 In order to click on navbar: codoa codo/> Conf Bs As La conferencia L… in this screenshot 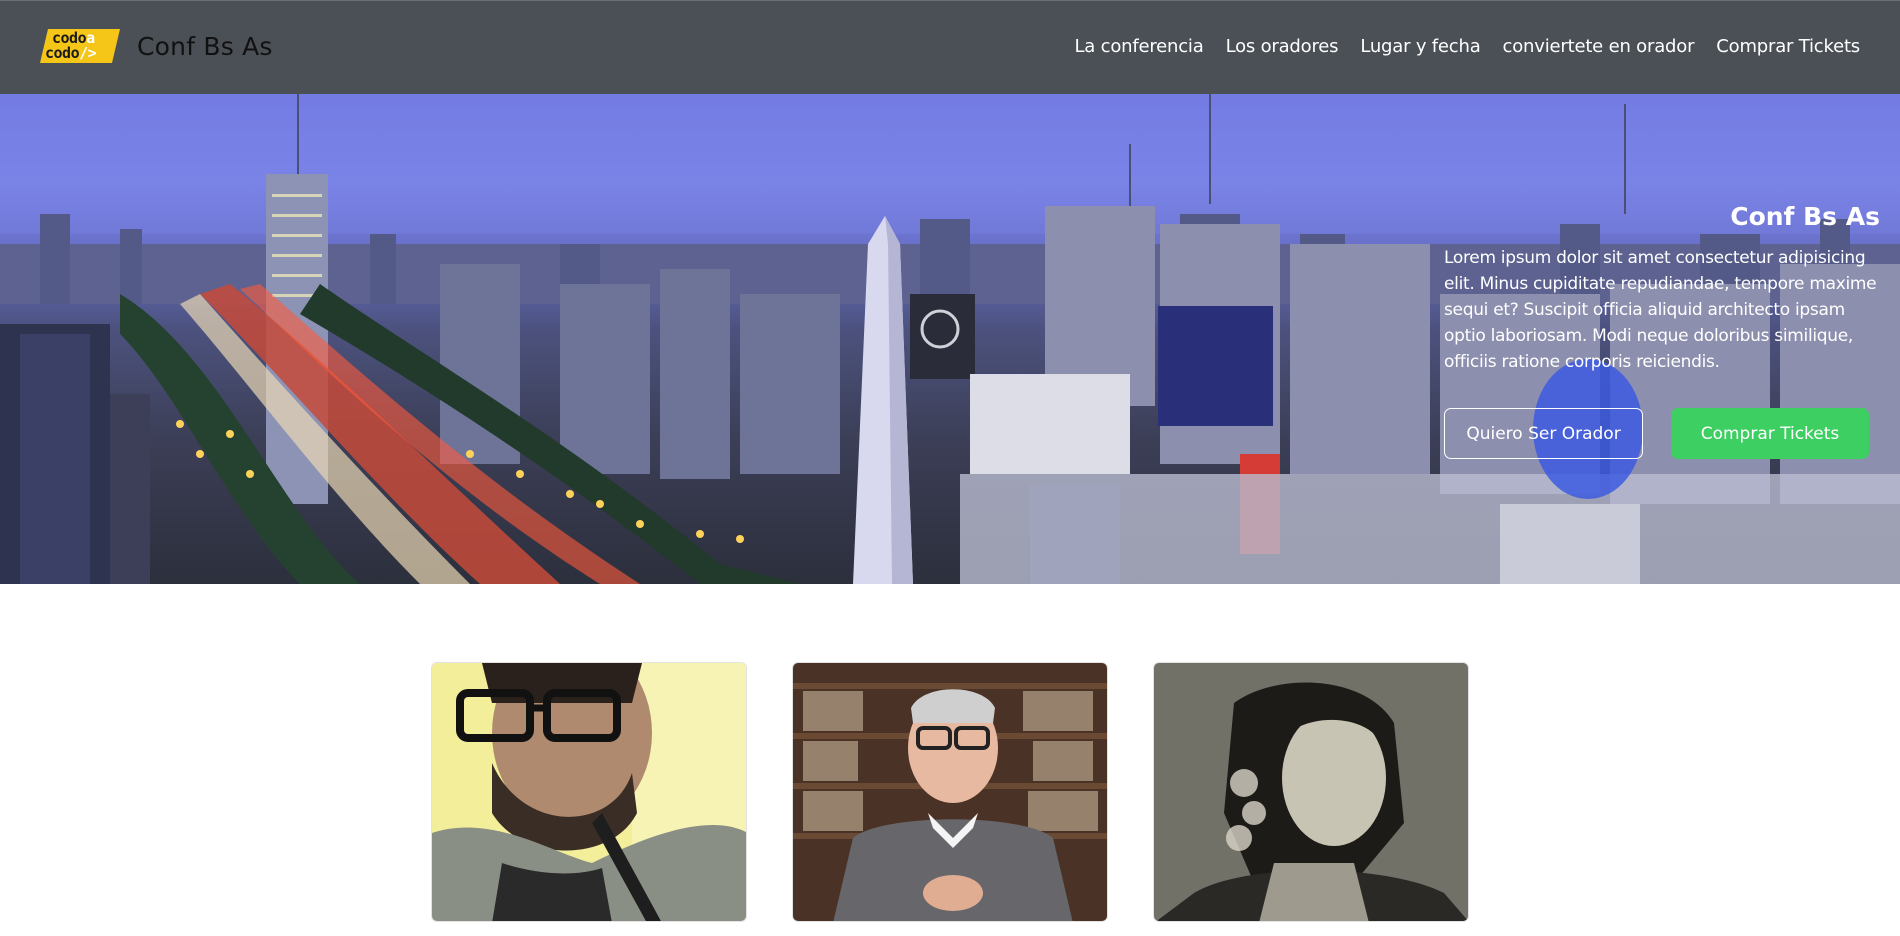, I will do `click(950, 47)`.